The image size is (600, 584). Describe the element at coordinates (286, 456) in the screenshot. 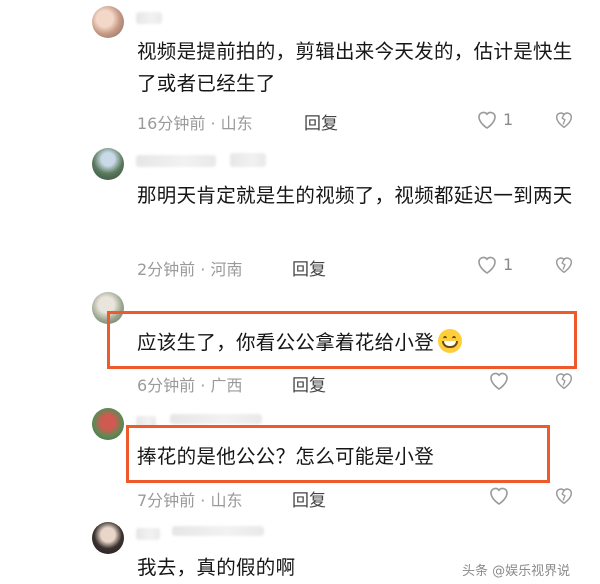

I see `comment-text: 捧花的是他公公？怎么可能是小登` at that location.